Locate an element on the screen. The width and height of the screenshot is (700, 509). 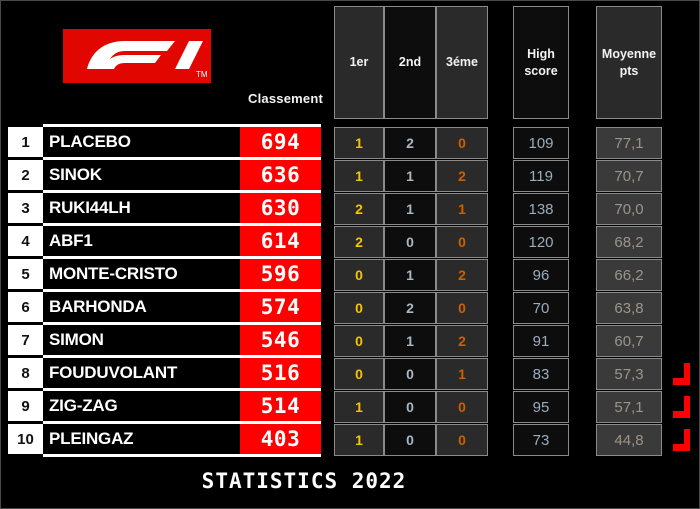
table-row: 1 PLACEBO 694 1 2 0 109 77,1 is located at coordinates (350, 143).